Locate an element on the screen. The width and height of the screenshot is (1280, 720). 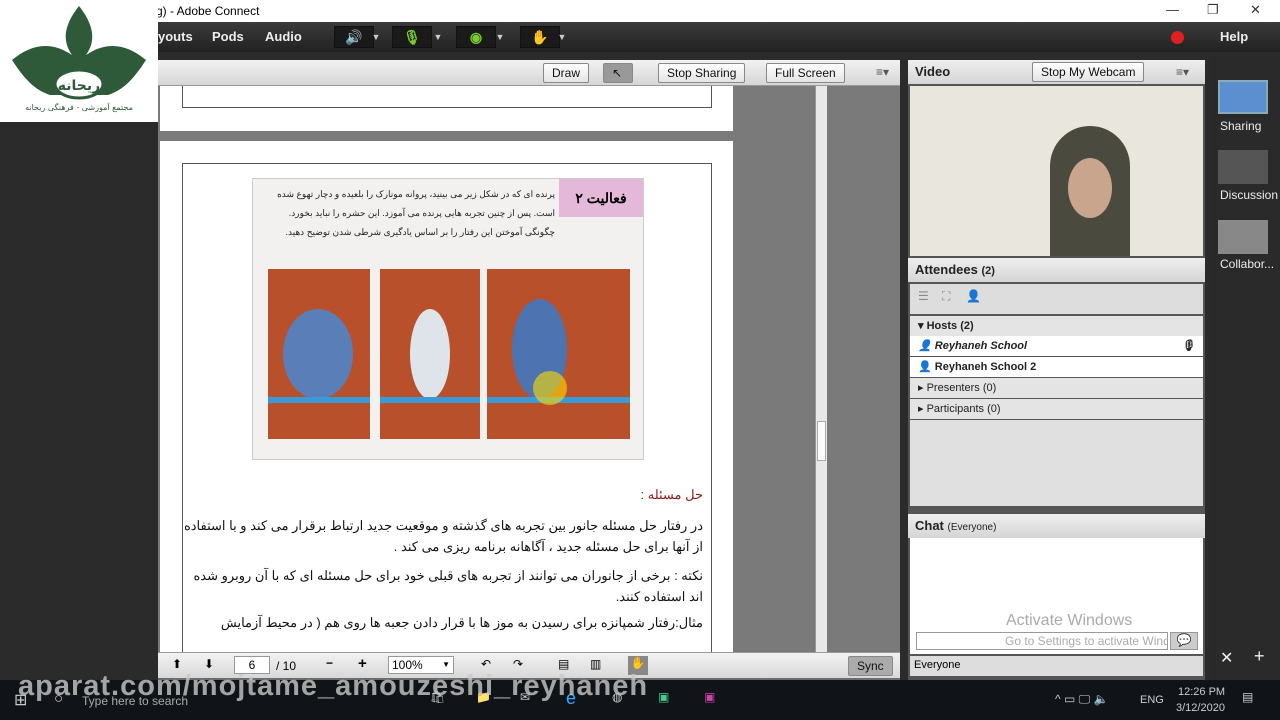
attendee-view-toolbar: ☰ ⛶ 👤 is located at coordinates (1056, 299).